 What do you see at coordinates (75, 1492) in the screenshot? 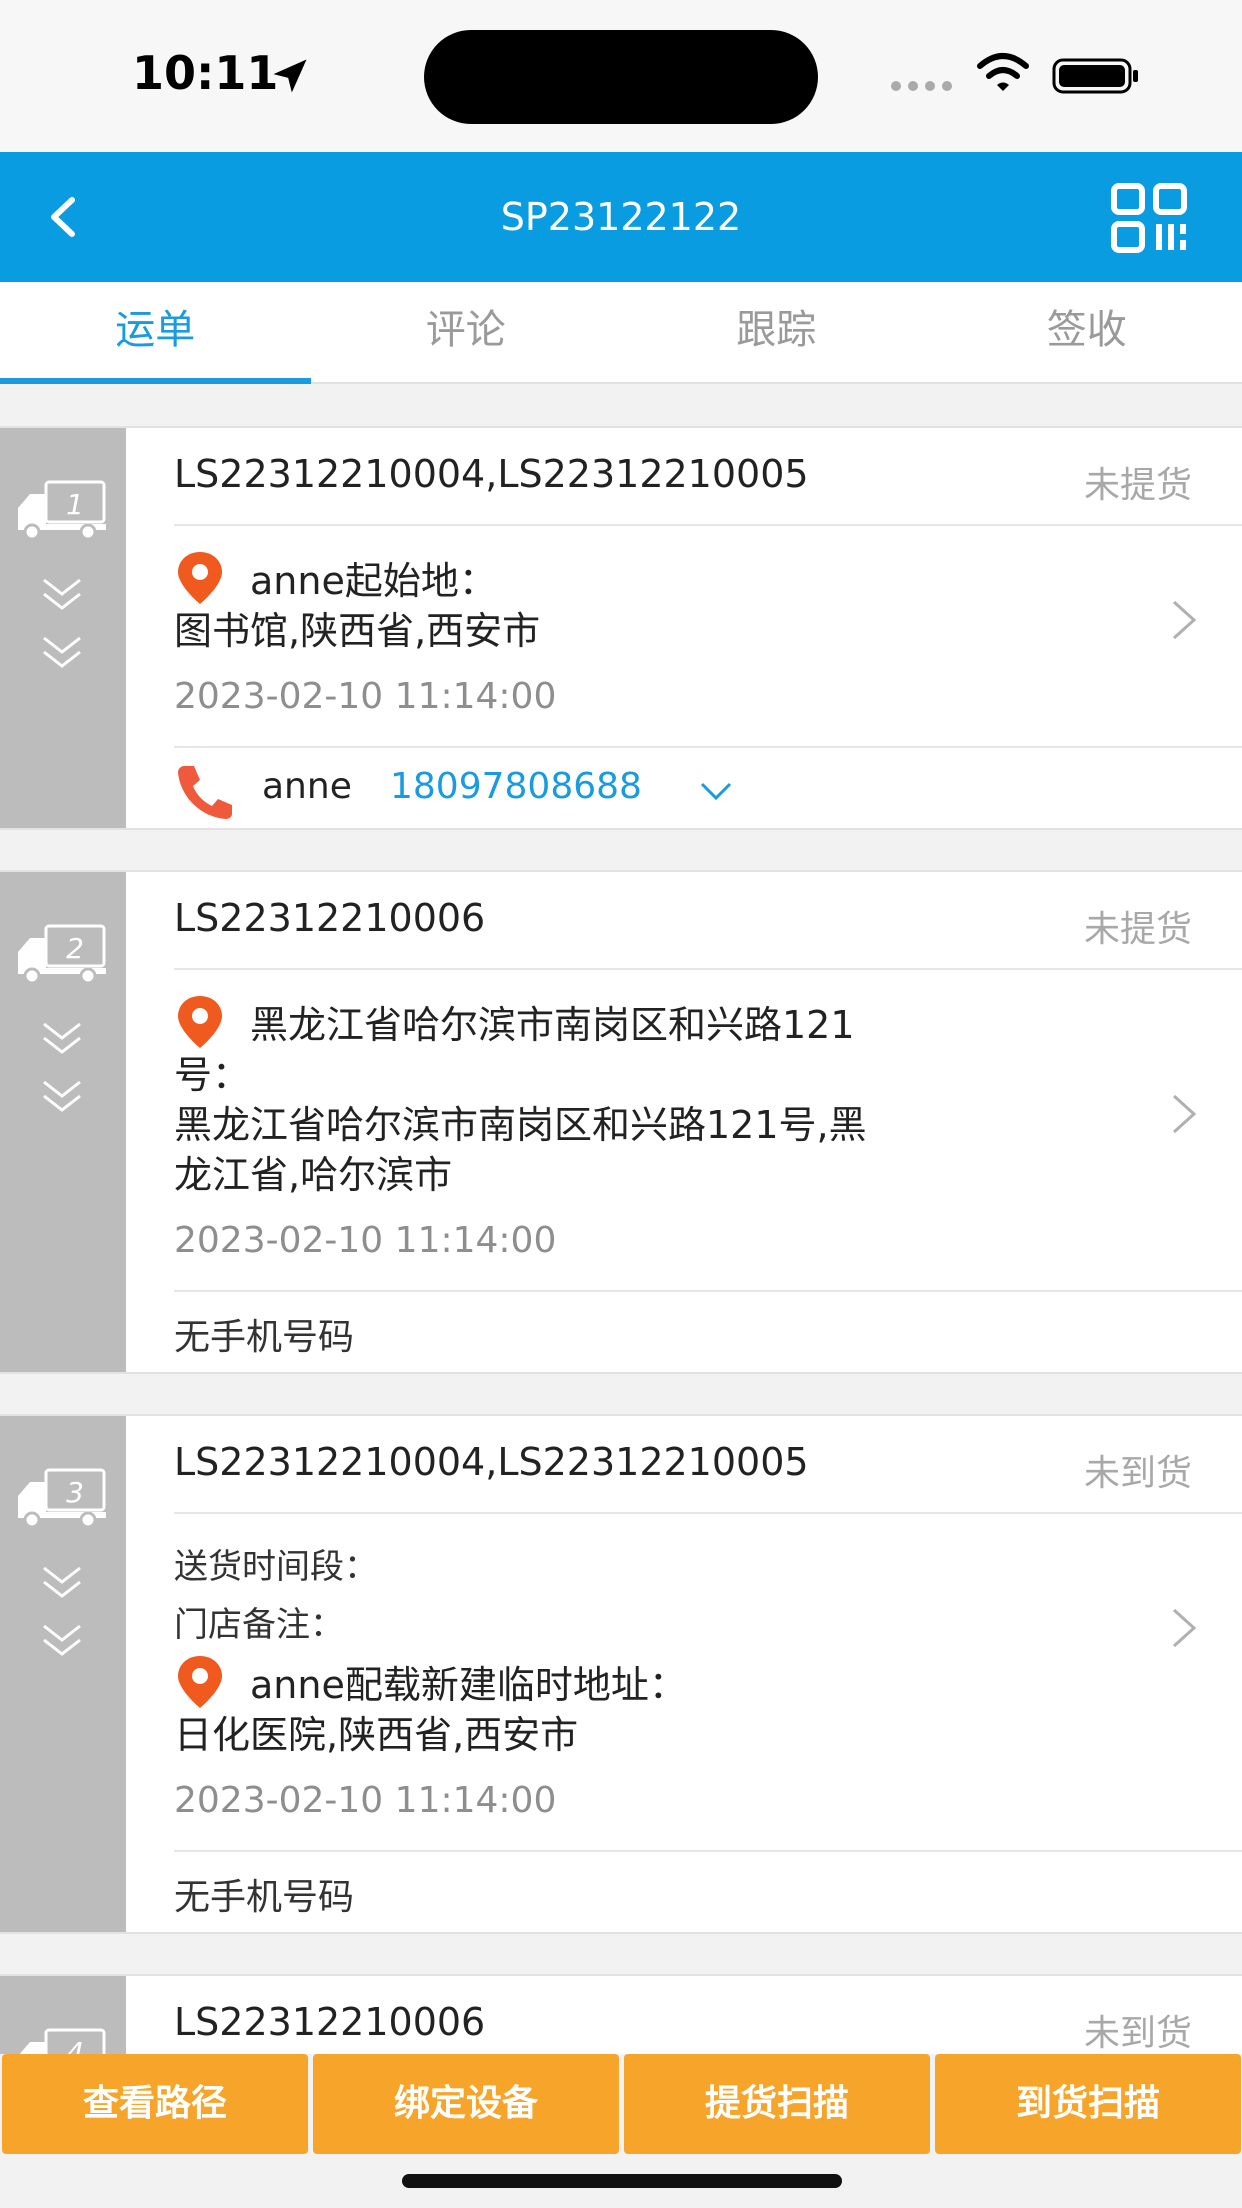
I see `truck-index: 3` at bounding box center [75, 1492].